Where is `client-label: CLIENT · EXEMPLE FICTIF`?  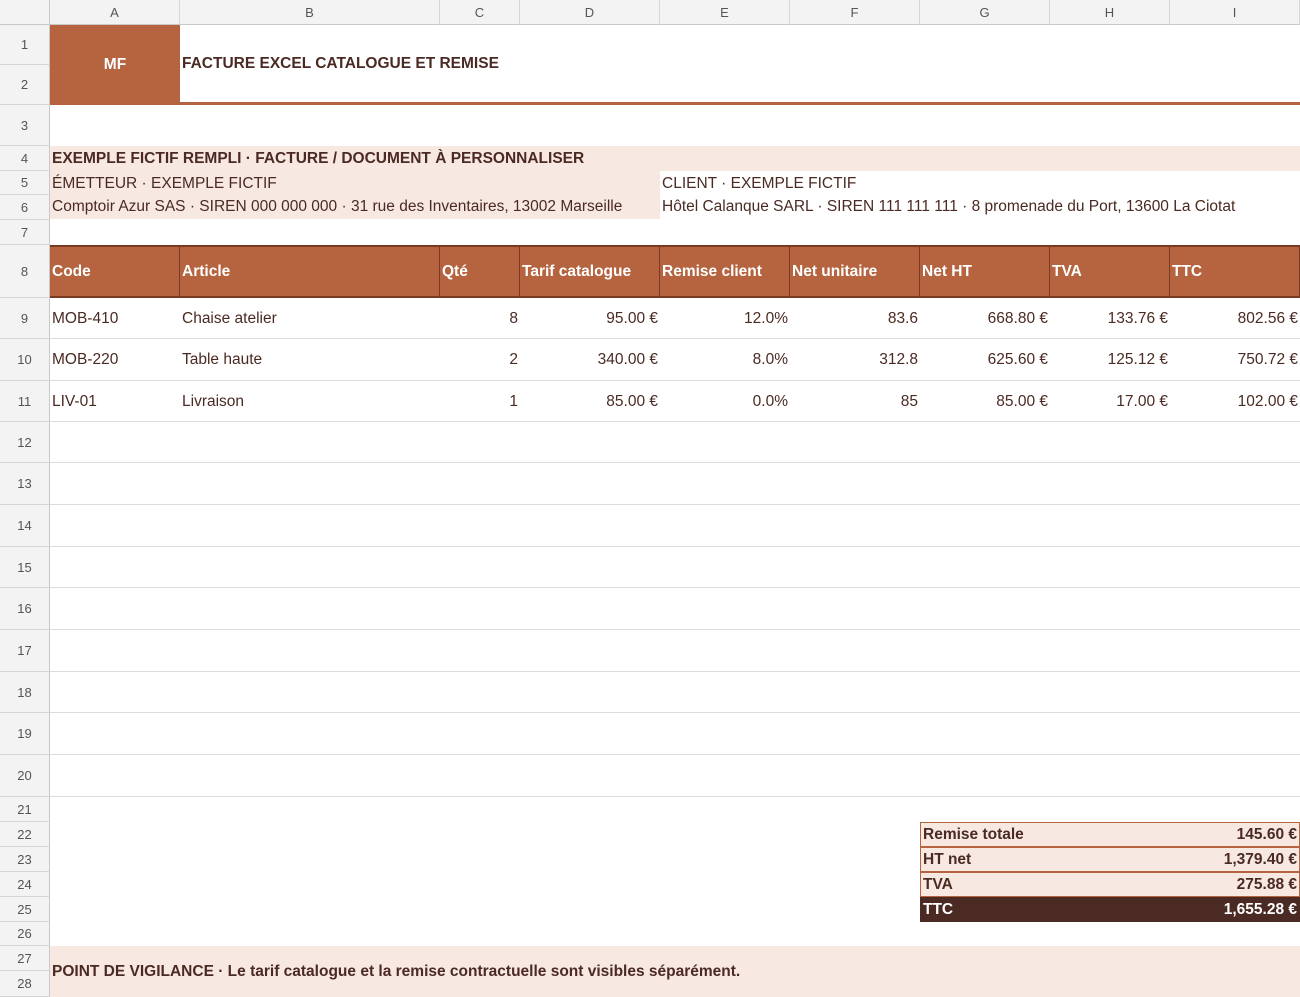
client-label: CLIENT · EXEMPLE FICTIF is located at coordinates (759, 183).